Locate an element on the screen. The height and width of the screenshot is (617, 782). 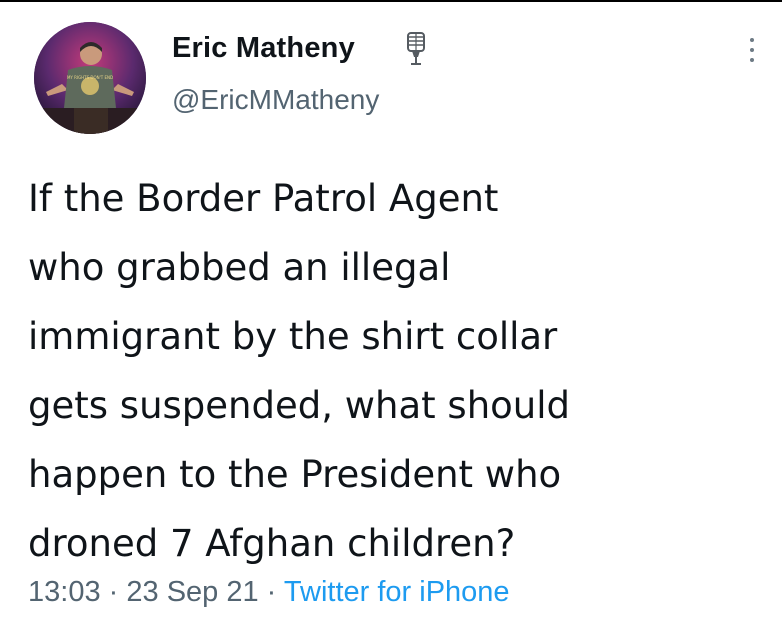
more-options-button is located at coordinates (752, 50).